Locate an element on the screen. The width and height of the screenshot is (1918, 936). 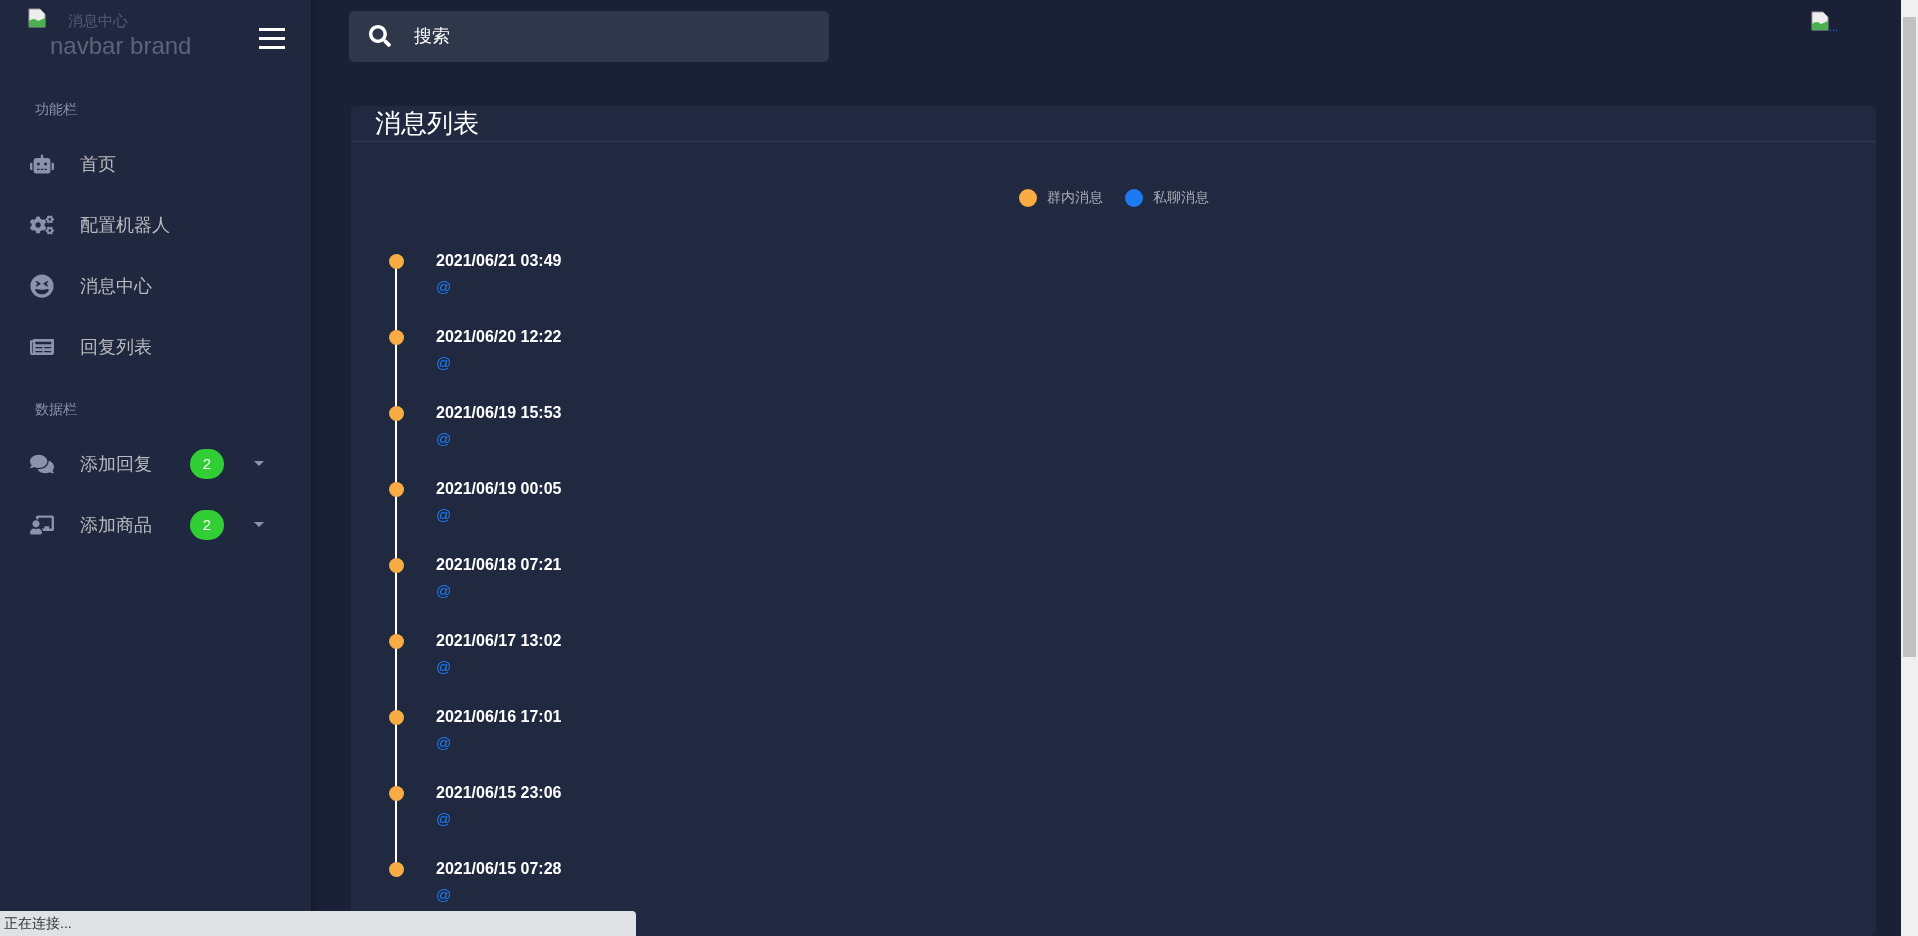
message-time: 2021/06/19 00:05 is located at coordinates (499, 489).